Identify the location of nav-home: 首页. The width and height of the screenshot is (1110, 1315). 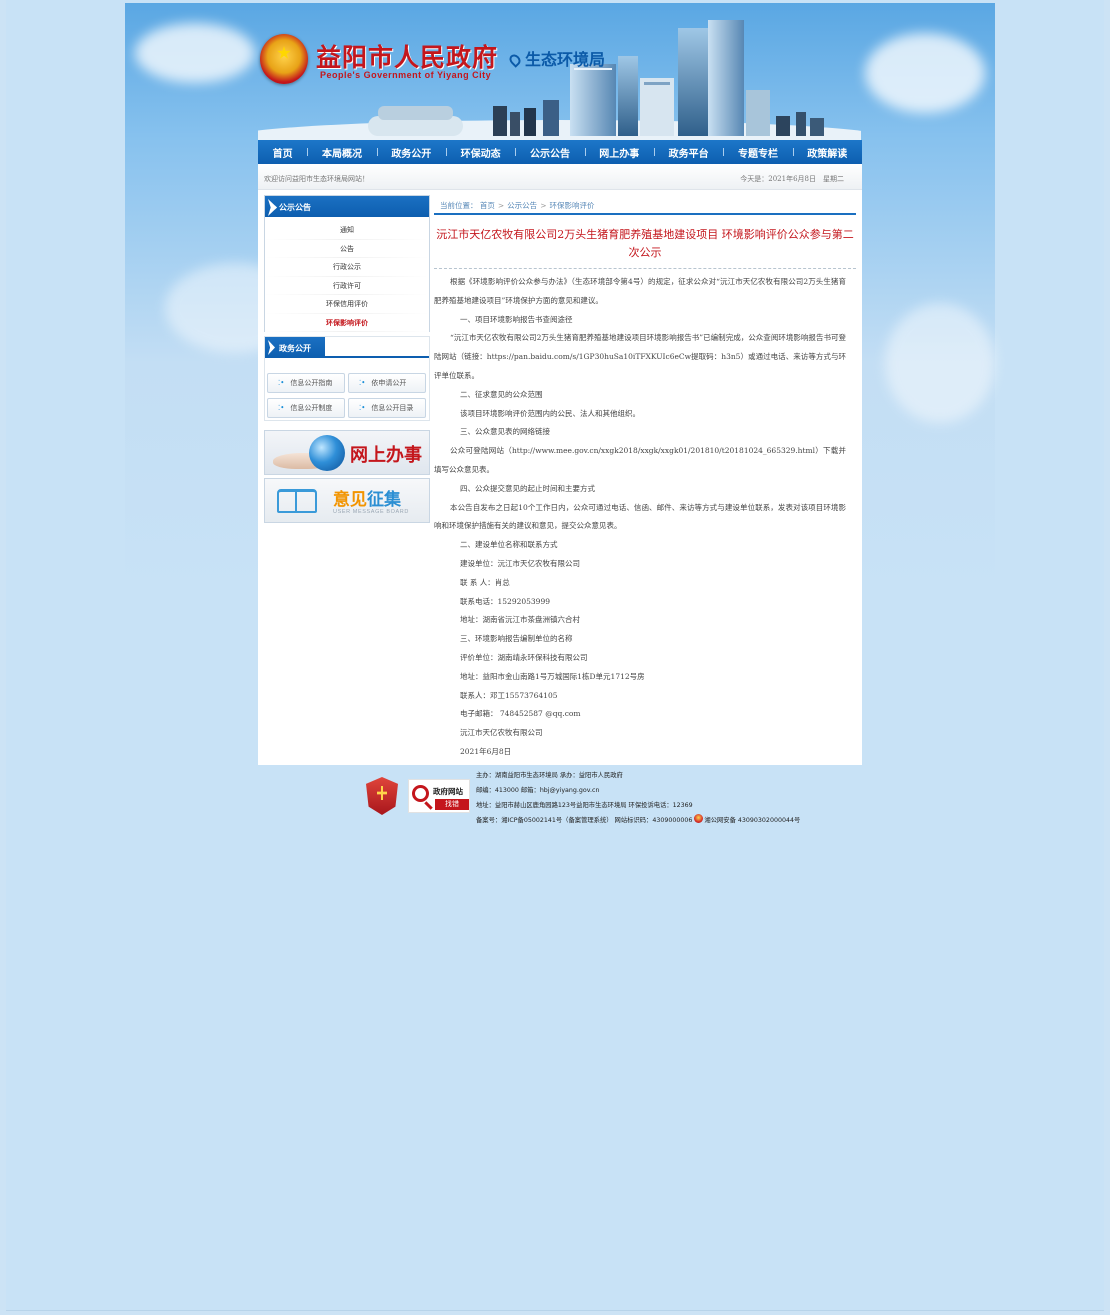
(282, 152).